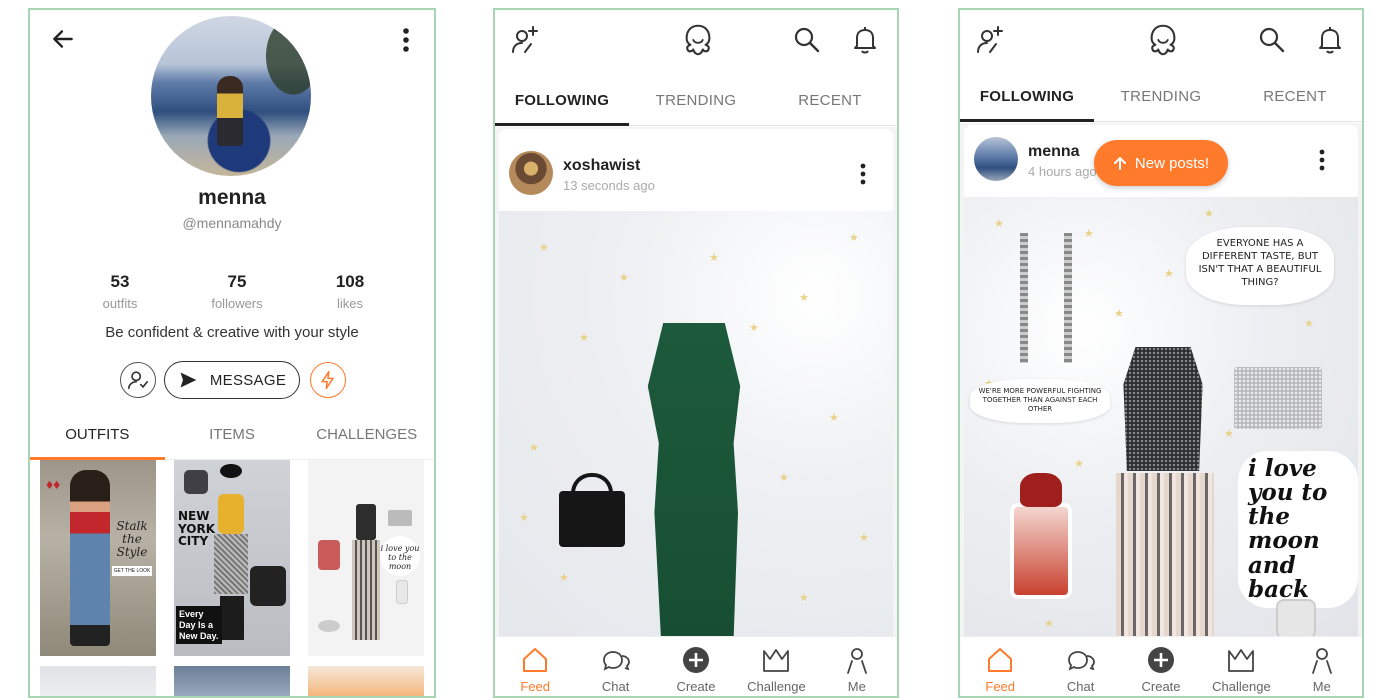 Image resolution: width=1373 pixels, height=698 pixels. What do you see at coordinates (232, 436) in the screenshot?
I see `tab-items: ITEMS` at bounding box center [232, 436].